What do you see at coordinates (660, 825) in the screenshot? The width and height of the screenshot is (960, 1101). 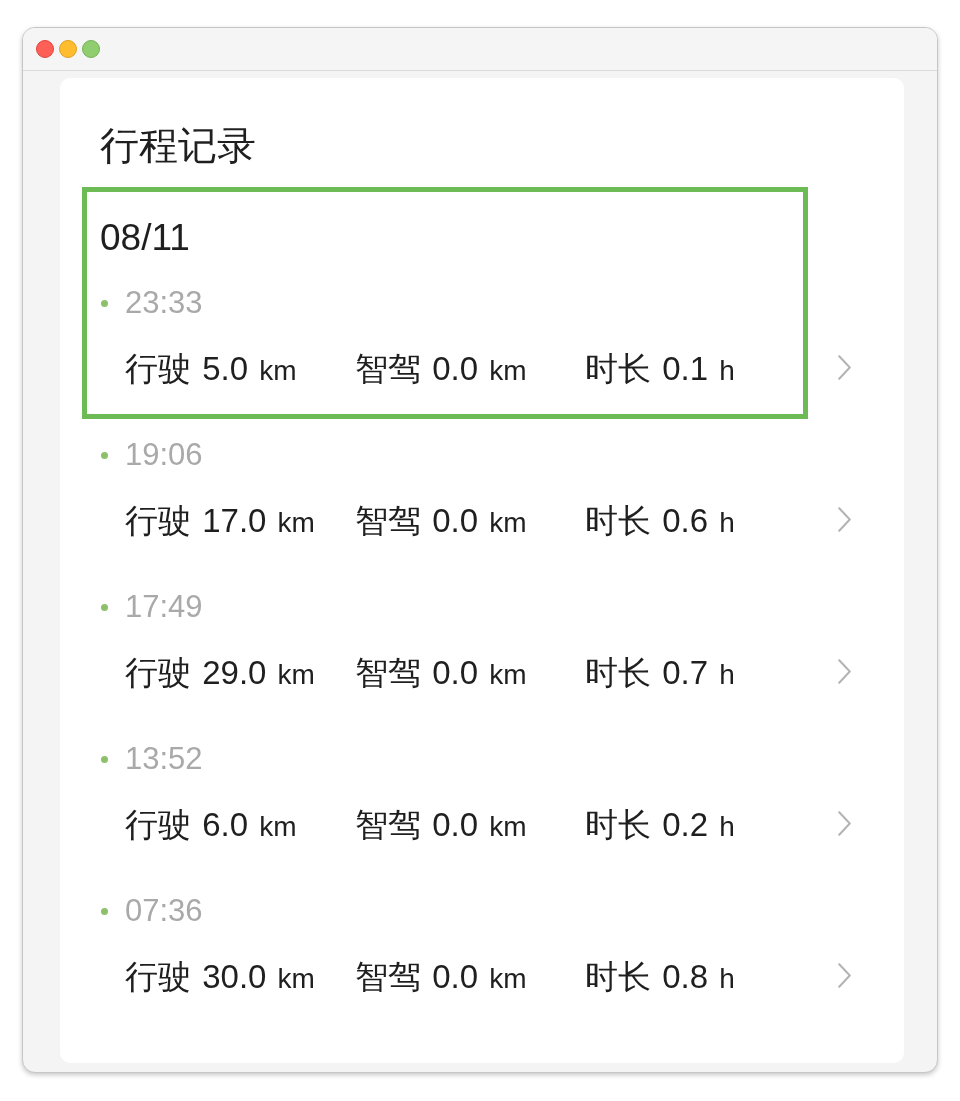 I see `trip-stat: 时长 0.2 h` at bounding box center [660, 825].